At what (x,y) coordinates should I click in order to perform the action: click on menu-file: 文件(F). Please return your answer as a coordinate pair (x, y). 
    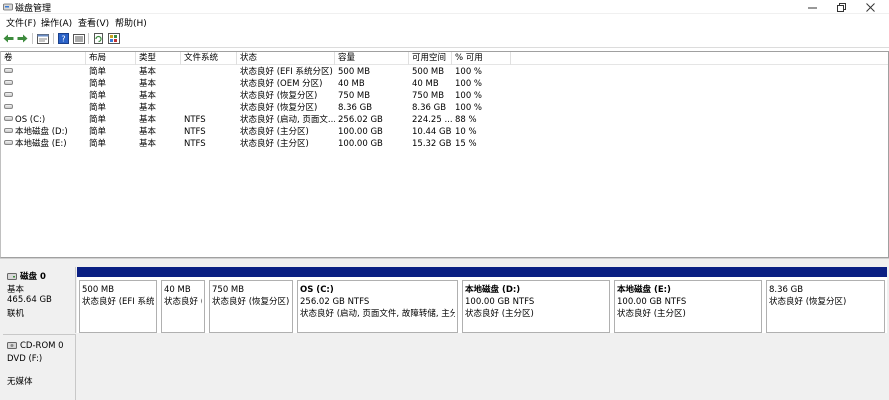
    Looking at the image, I should click on (21, 22).